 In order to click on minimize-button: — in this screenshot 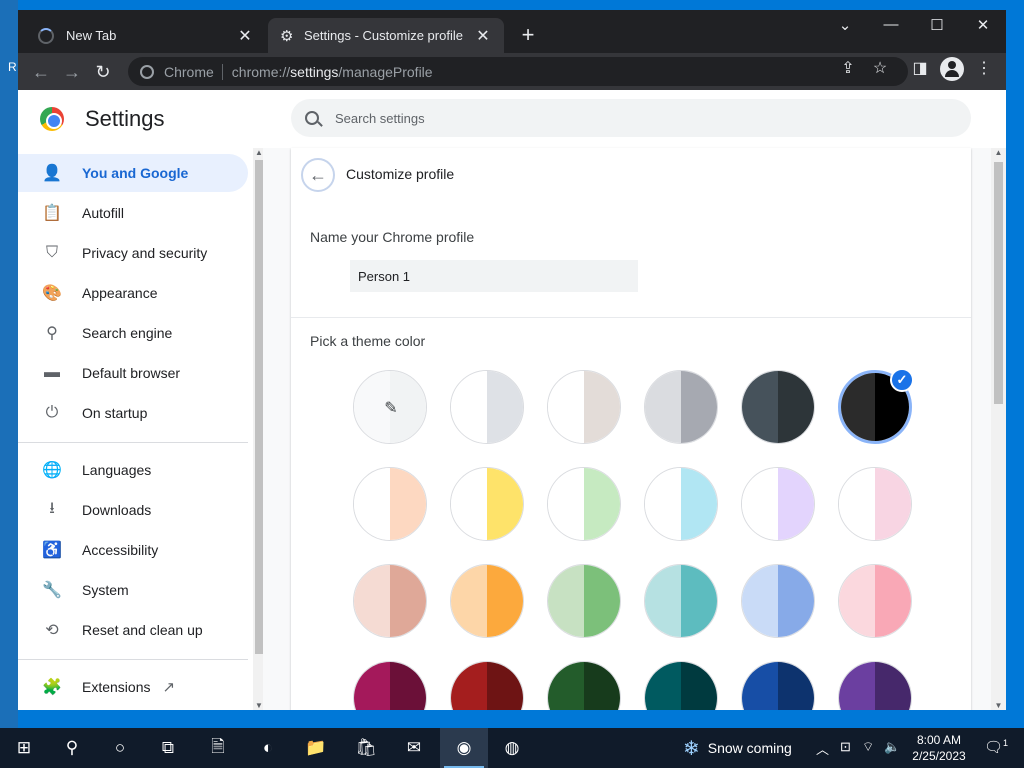, I will do `click(891, 24)`.